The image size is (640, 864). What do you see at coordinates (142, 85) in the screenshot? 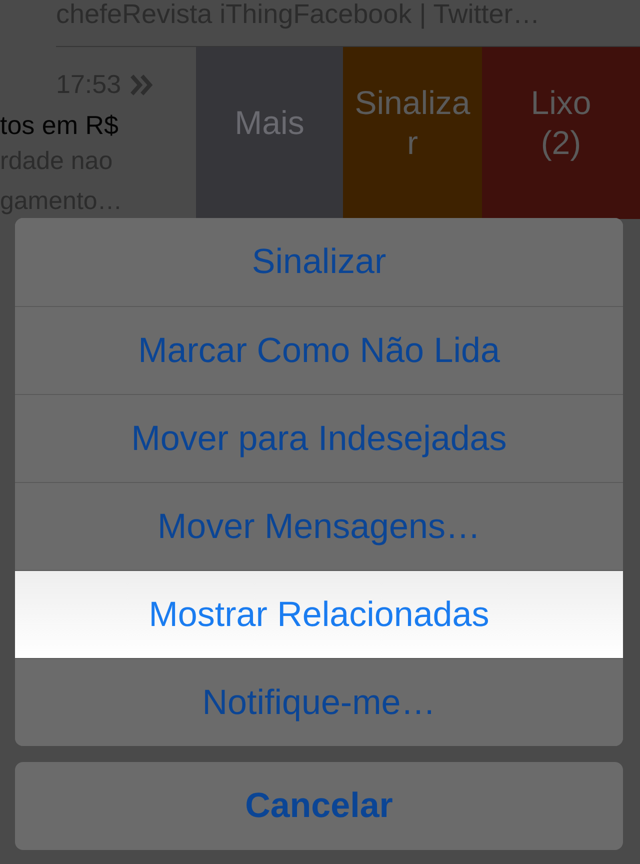
I see `double-chevron-icon` at bounding box center [142, 85].